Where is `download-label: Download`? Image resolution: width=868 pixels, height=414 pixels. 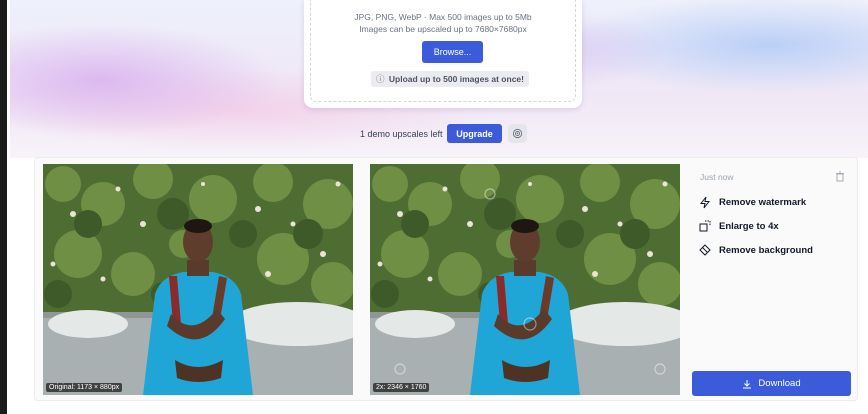
download-label: Download is located at coordinates (779, 383).